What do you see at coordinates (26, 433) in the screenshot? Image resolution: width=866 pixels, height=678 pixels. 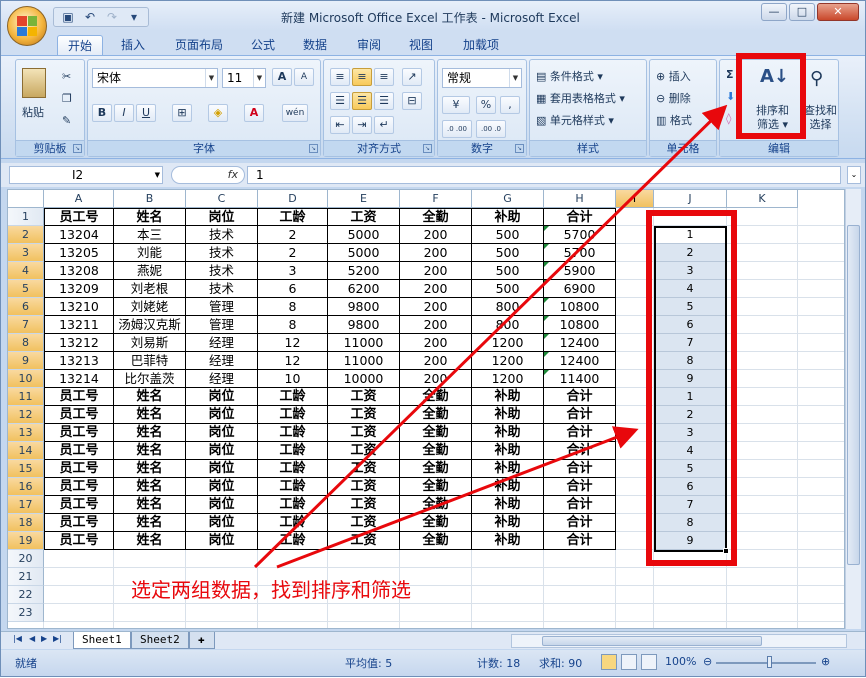 I see `row-header: 13` at bounding box center [26, 433].